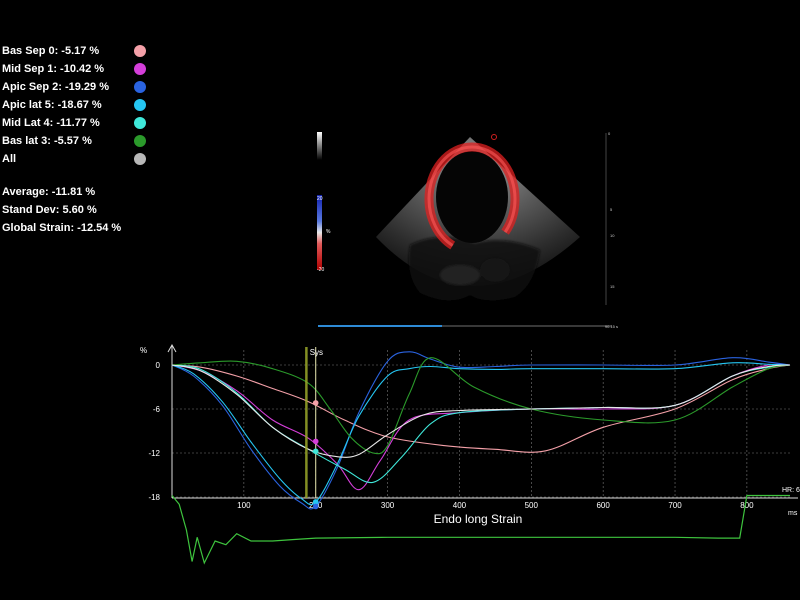 The width and height of the screenshot is (800, 600). I want to click on x-tick-label: 100, so click(244, 505).